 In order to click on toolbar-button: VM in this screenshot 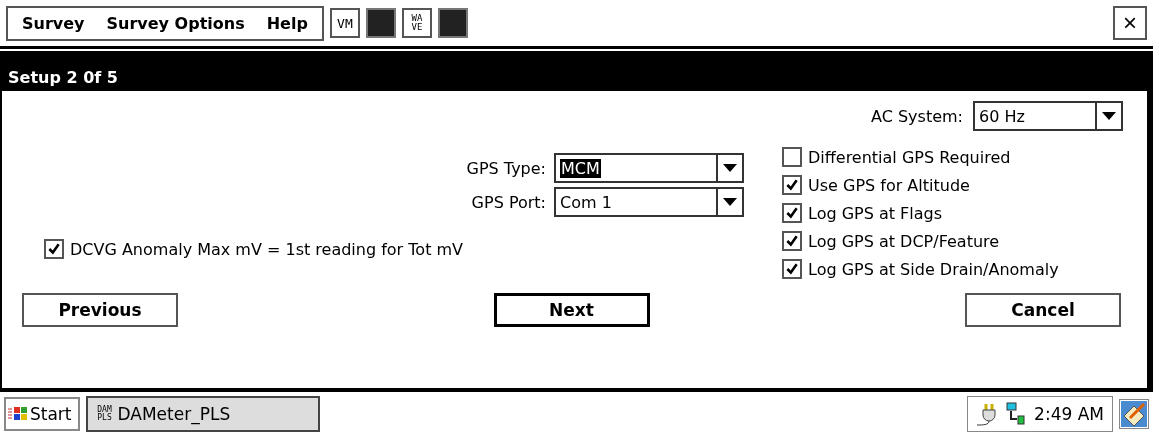, I will do `click(344, 23)`.